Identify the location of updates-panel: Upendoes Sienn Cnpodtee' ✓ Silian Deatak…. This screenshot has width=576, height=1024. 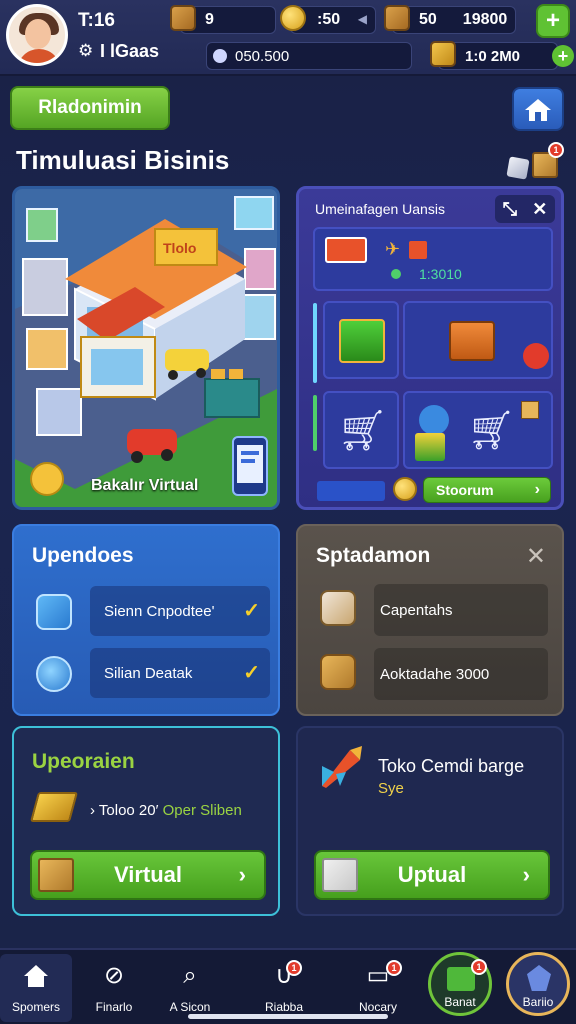
(146, 620).